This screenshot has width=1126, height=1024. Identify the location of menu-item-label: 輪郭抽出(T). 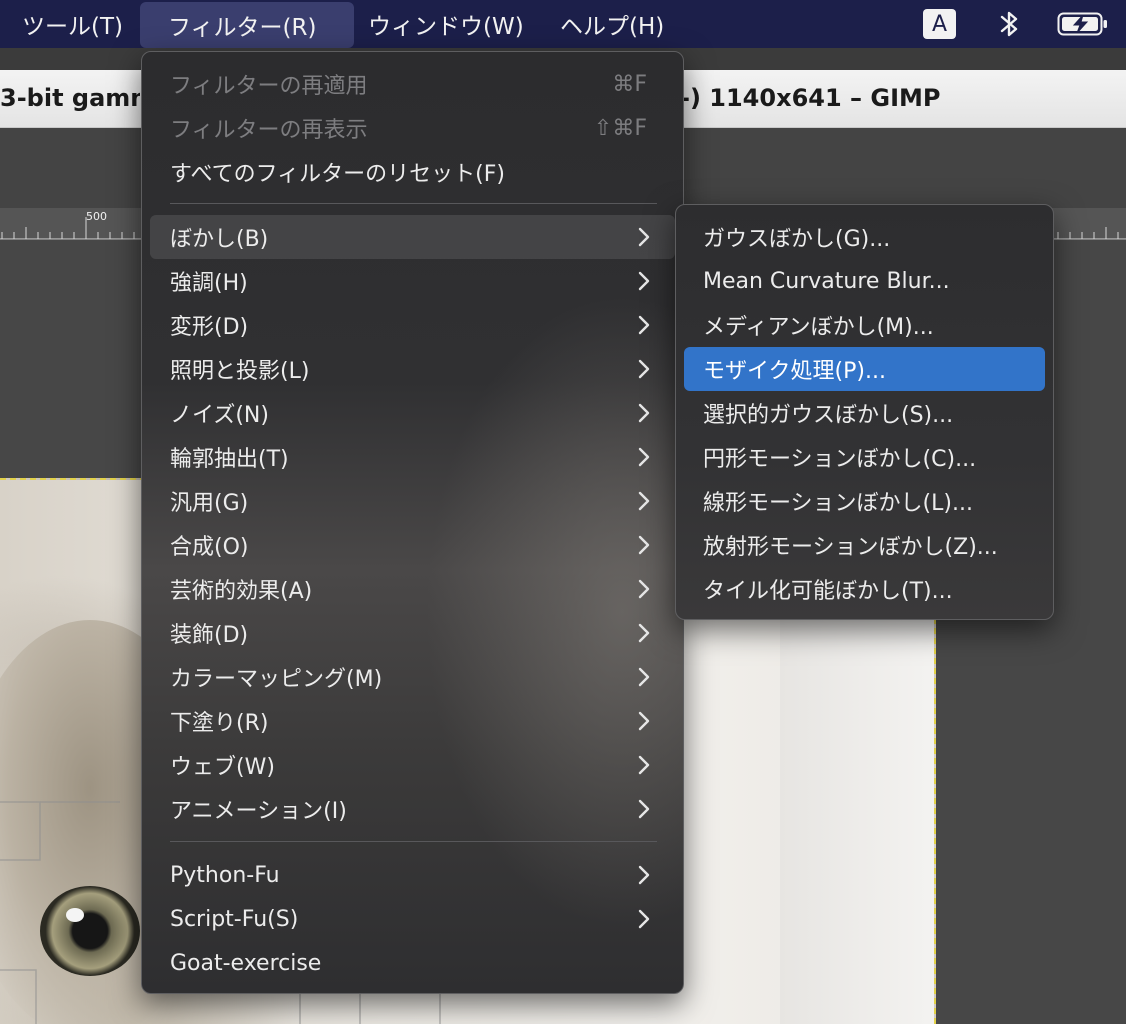
(229, 459).